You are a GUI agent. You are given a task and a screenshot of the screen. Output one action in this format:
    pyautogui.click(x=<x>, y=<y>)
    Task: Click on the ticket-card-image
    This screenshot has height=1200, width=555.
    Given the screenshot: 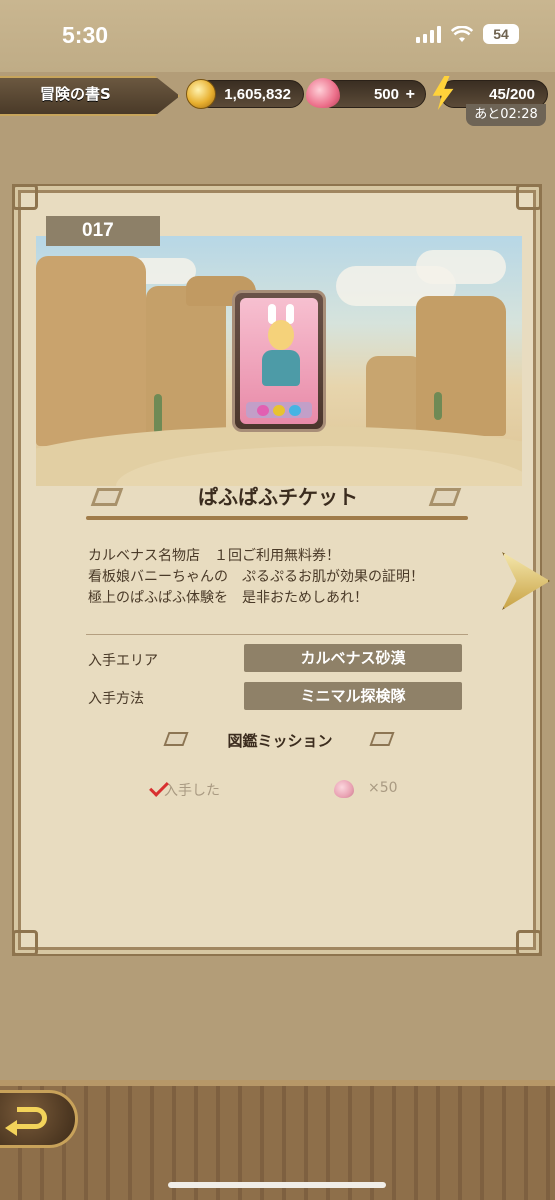 What is the action you would take?
    pyautogui.click(x=279, y=361)
    